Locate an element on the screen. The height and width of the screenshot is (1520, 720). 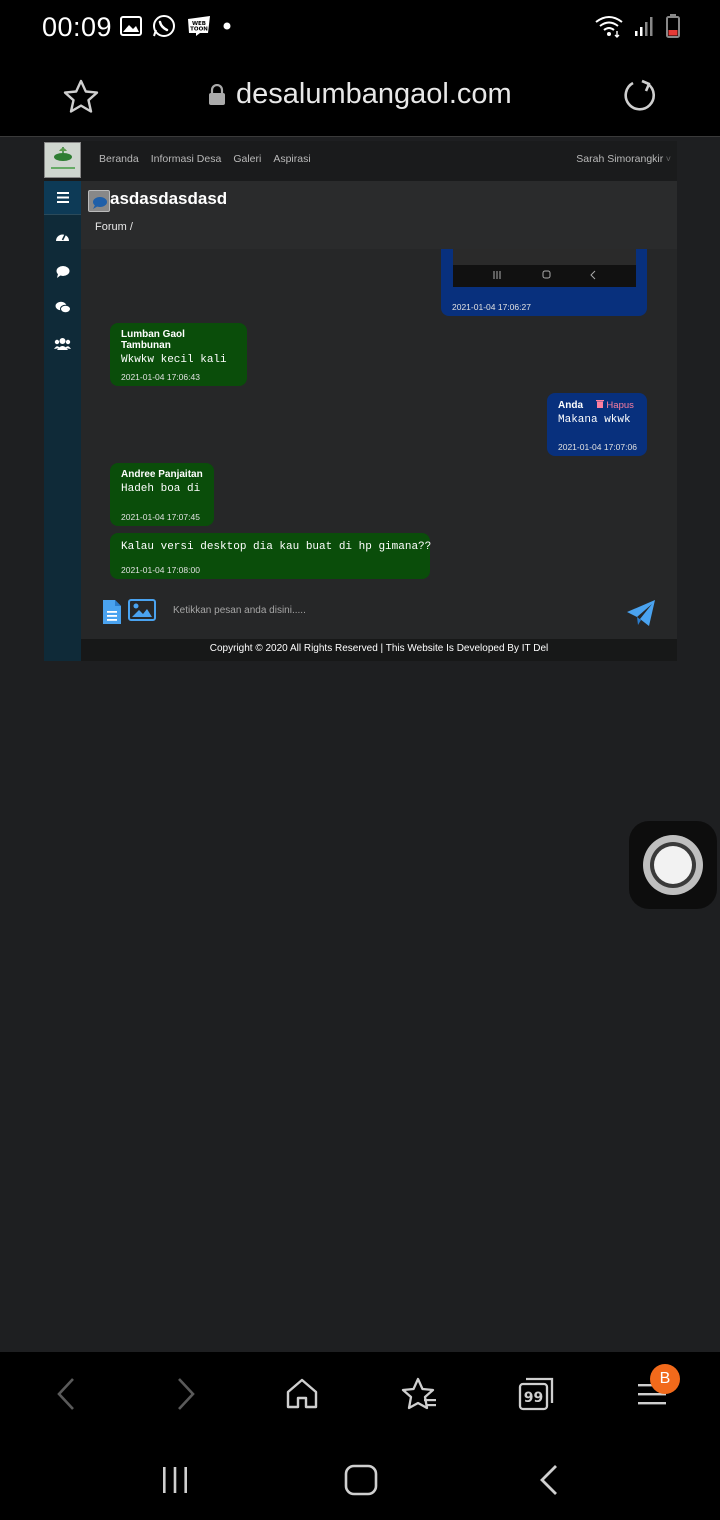
system-navigation-bar is located at coordinates (360, 1478).